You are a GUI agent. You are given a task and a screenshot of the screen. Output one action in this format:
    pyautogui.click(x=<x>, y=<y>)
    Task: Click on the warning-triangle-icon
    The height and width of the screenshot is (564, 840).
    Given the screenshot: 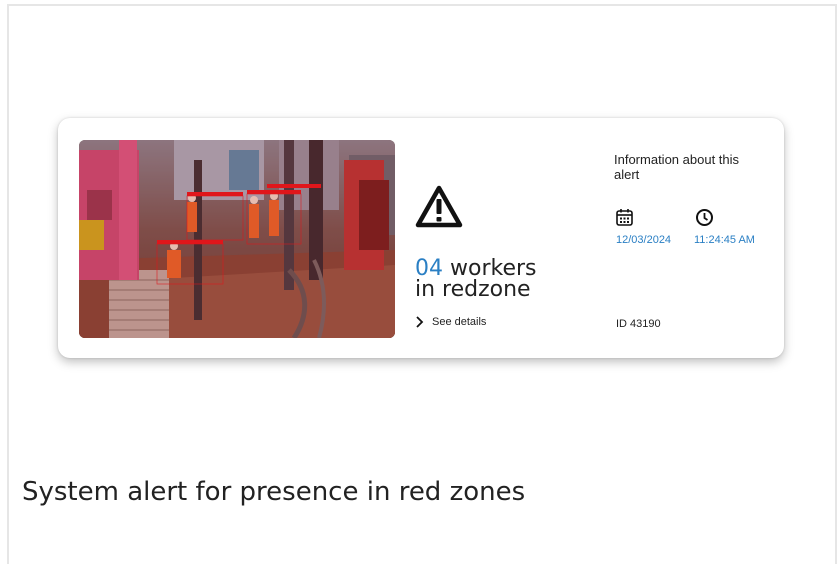 What is the action you would take?
    pyautogui.click(x=439, y=206)
    